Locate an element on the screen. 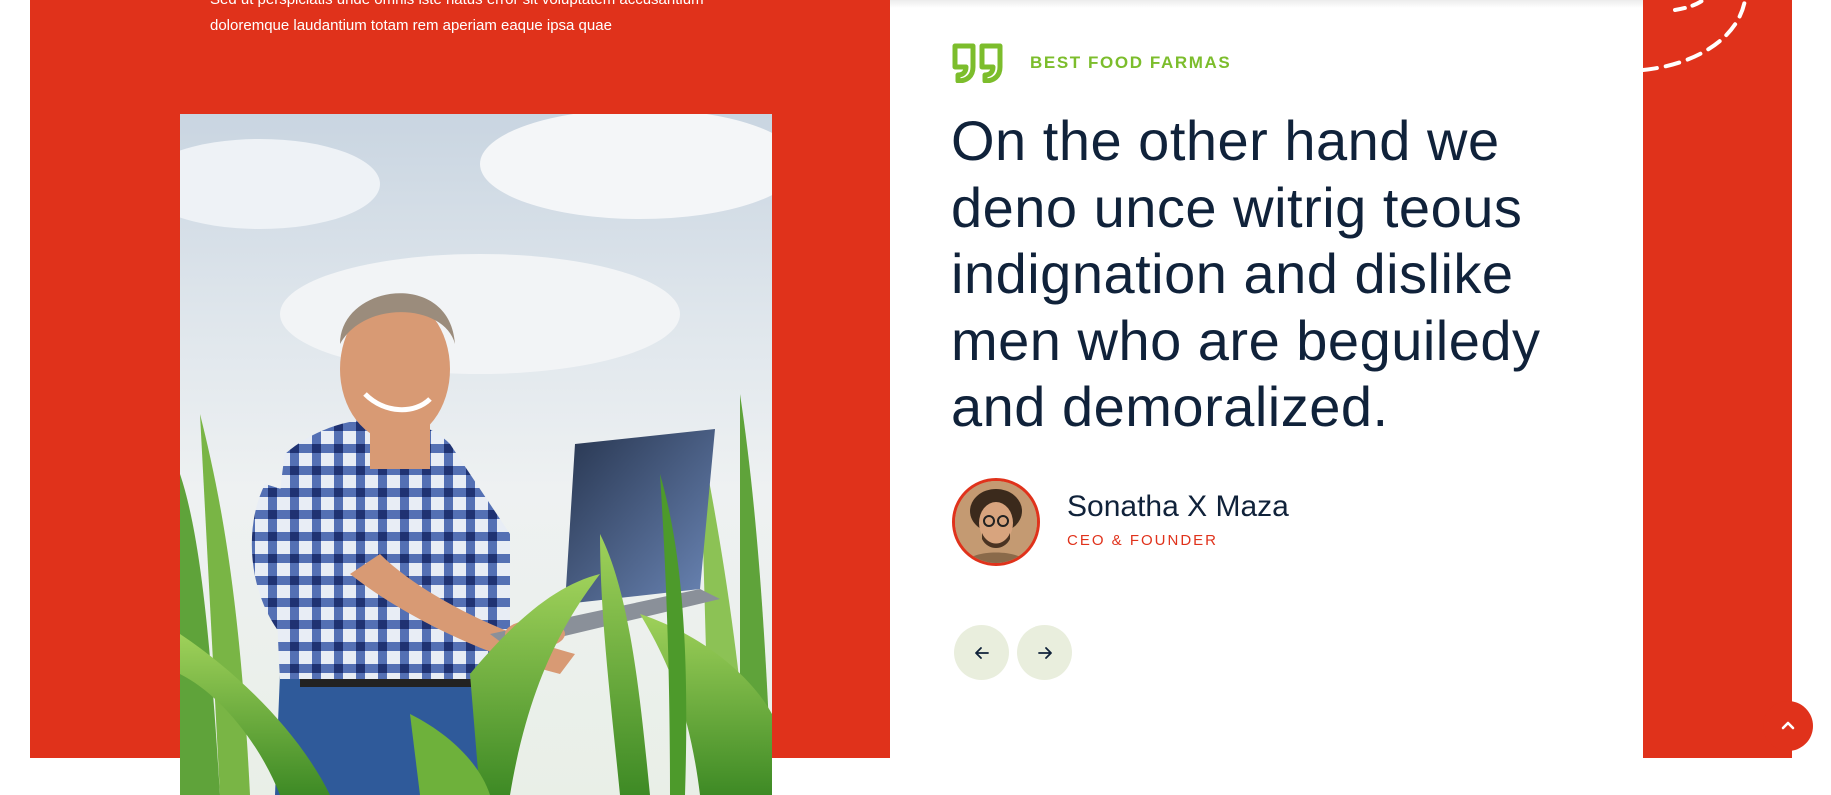 Image resolution: width=1831 pixels, height=795 pixels. arrow-left-icon is located at coordinates (981, 652).